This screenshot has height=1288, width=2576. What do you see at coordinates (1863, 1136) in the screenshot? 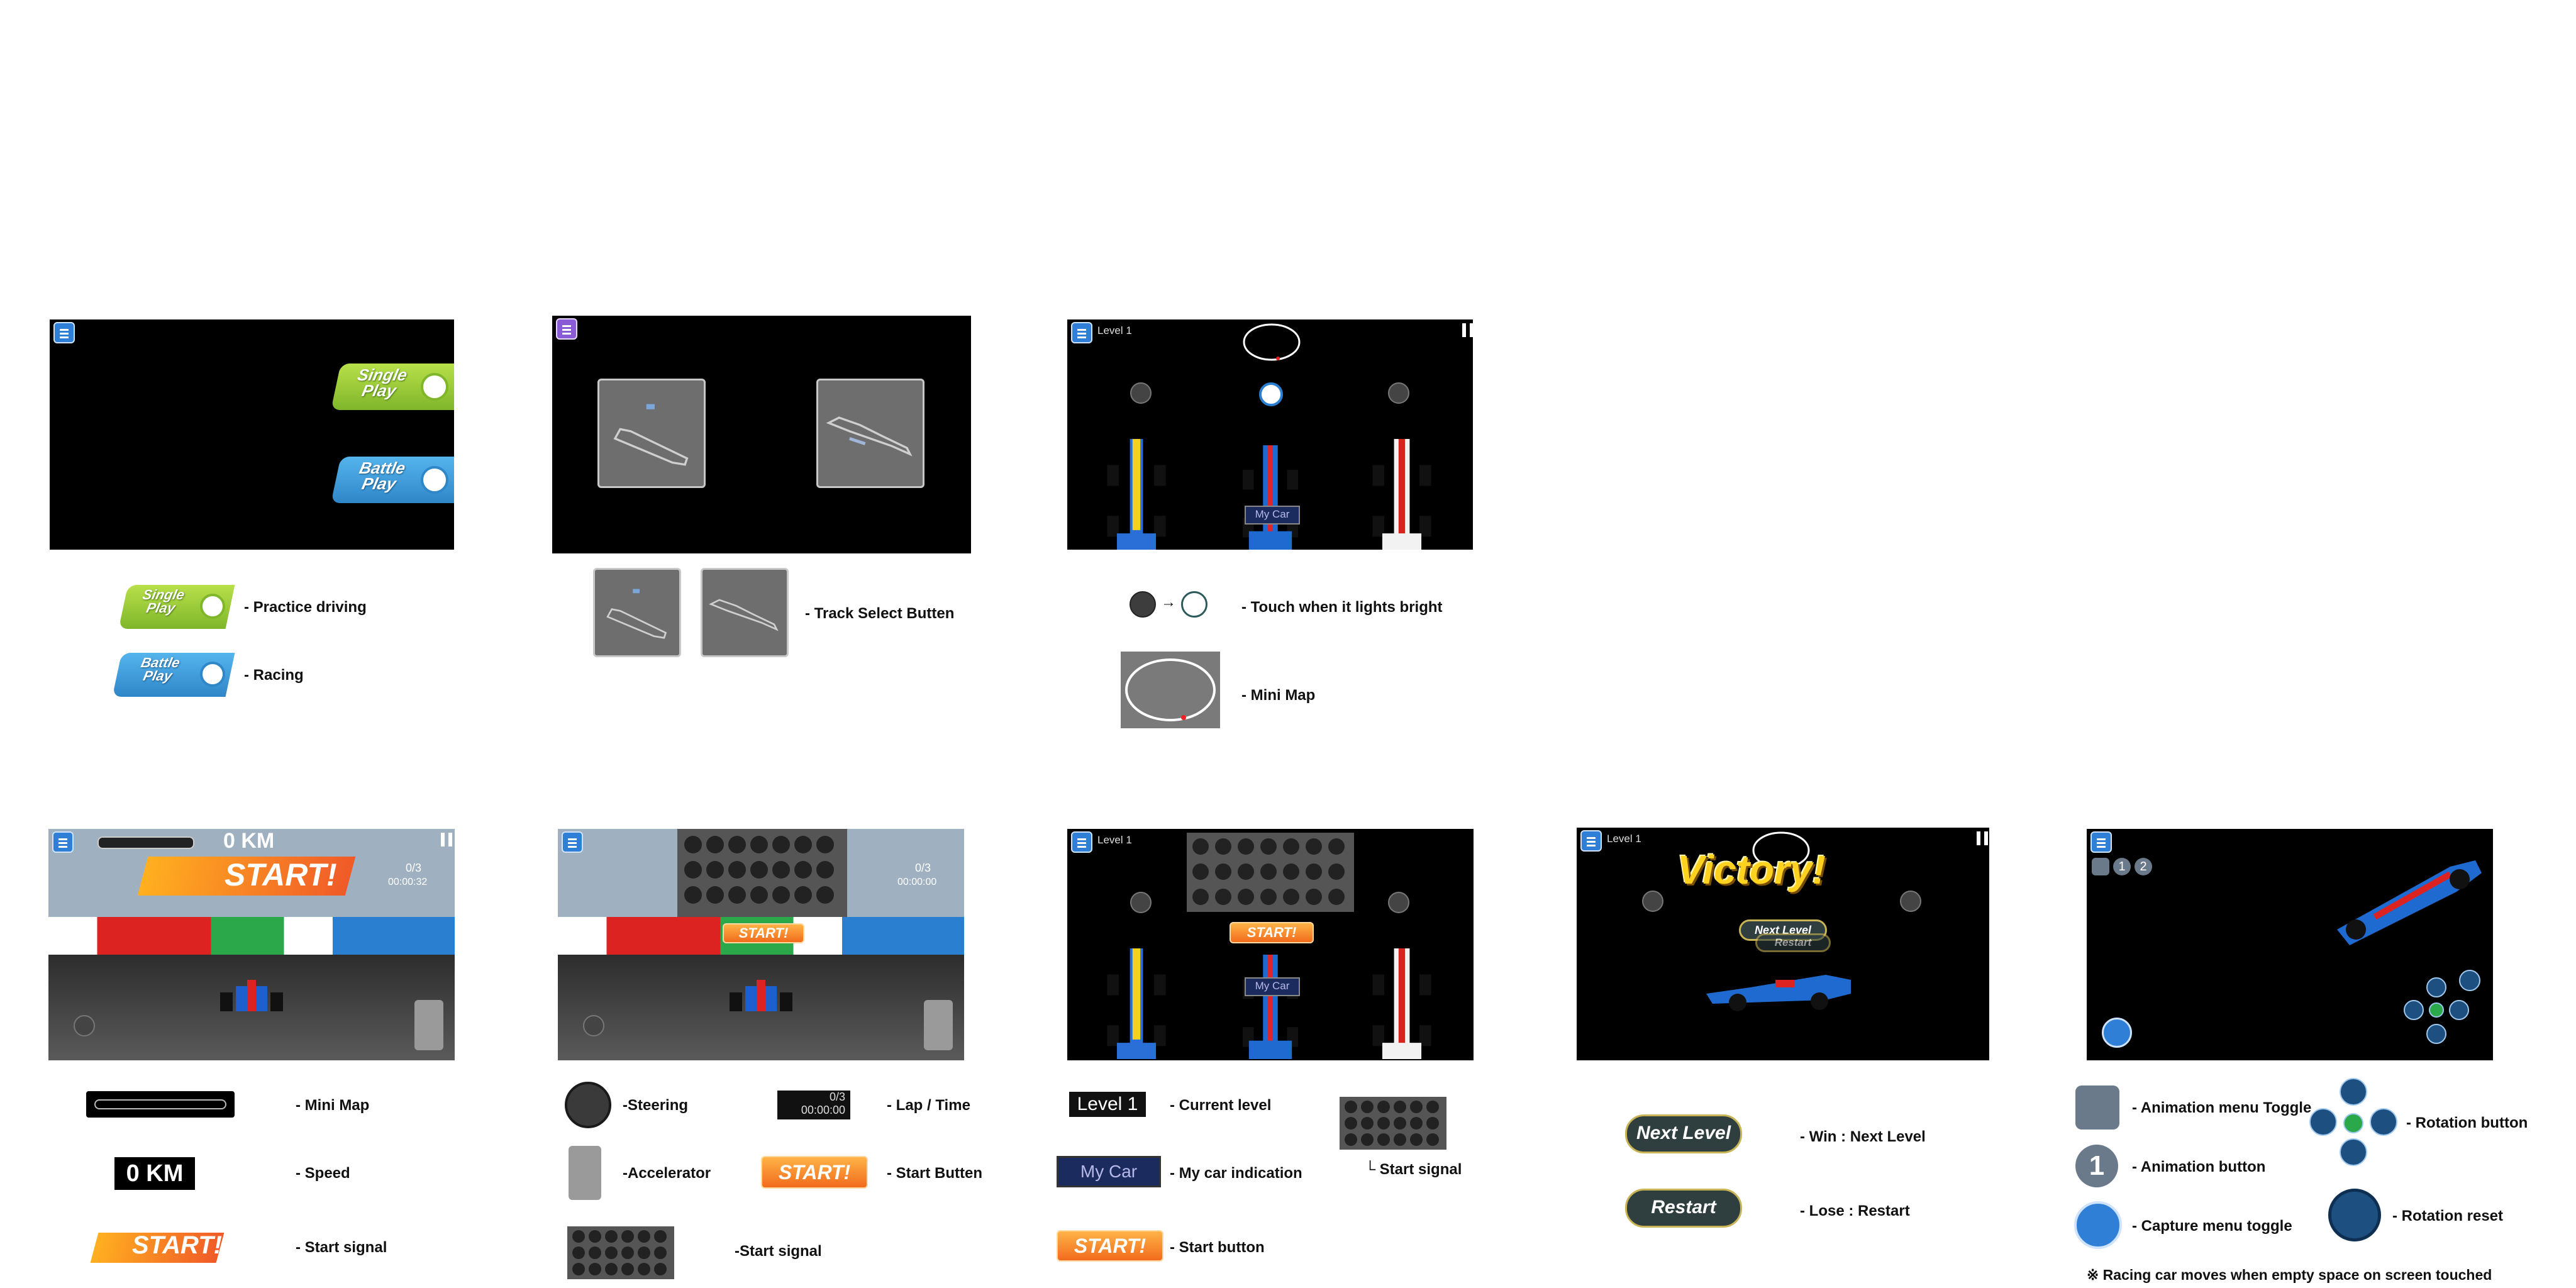
I see `legend-next-level-desc: - Win : Next Level` at bounding box center [1863, 1136].